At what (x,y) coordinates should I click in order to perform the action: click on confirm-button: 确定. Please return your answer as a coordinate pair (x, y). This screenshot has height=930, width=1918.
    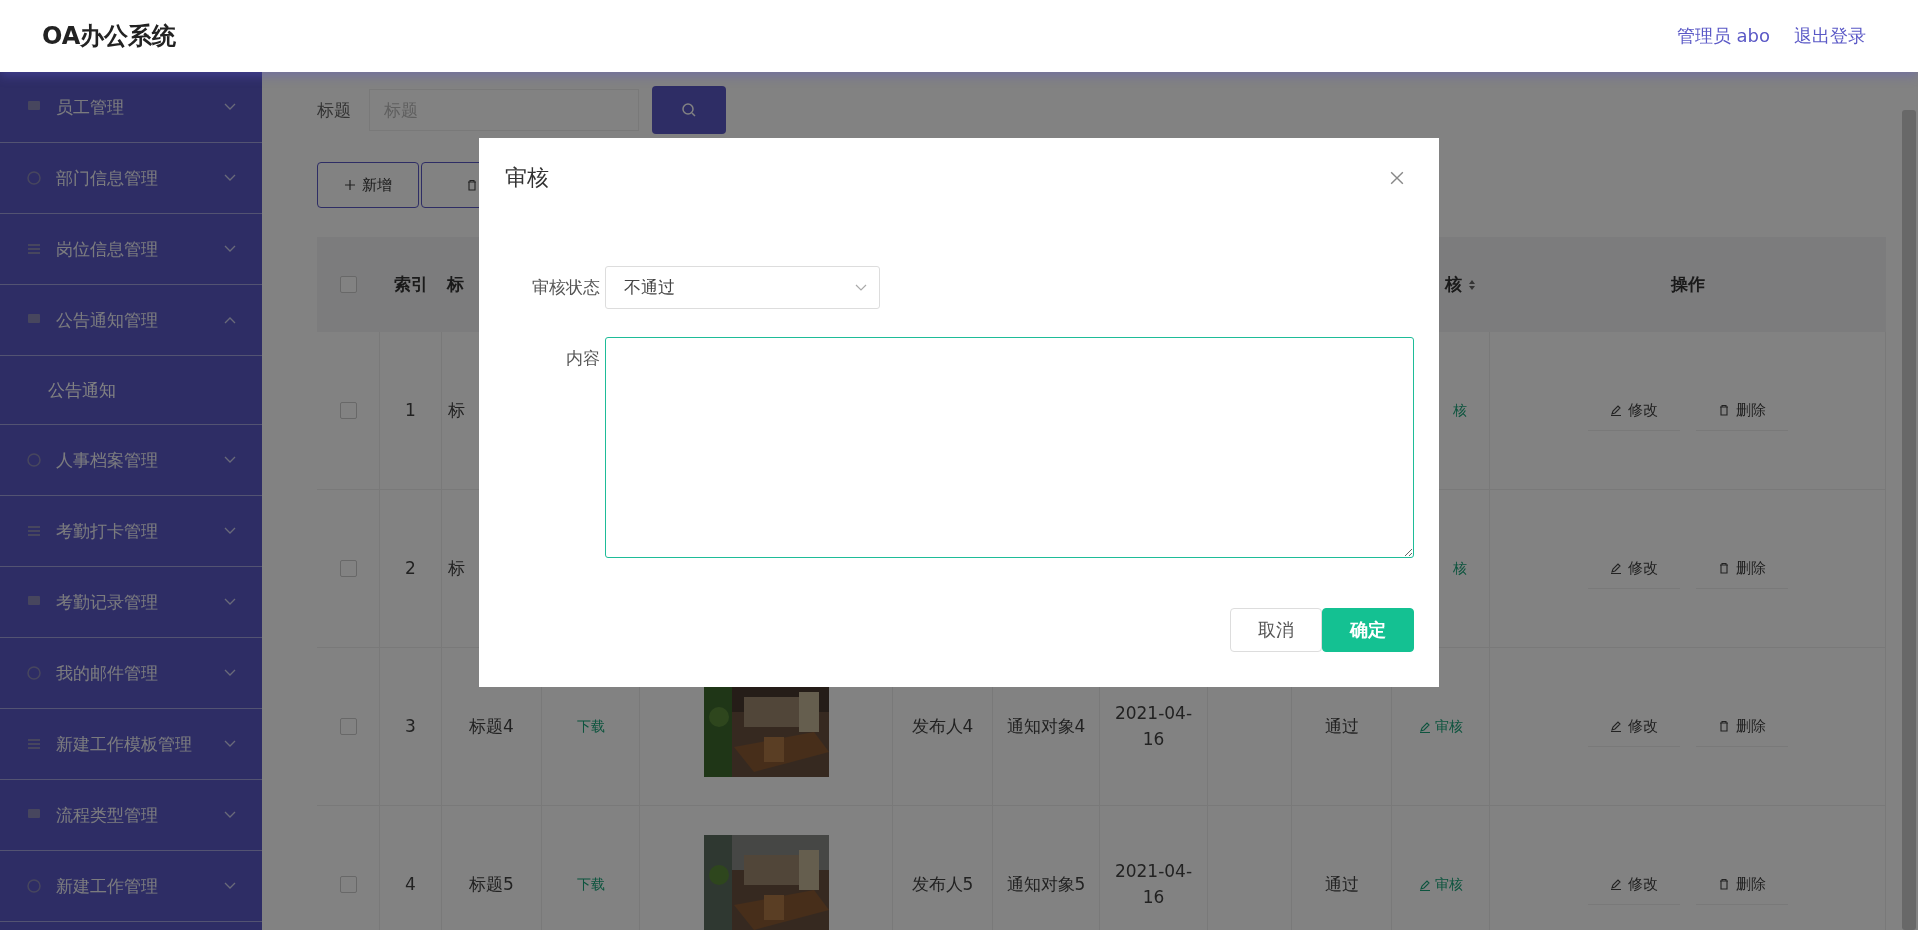
    Looking at the image, I should click on (1368, 630).